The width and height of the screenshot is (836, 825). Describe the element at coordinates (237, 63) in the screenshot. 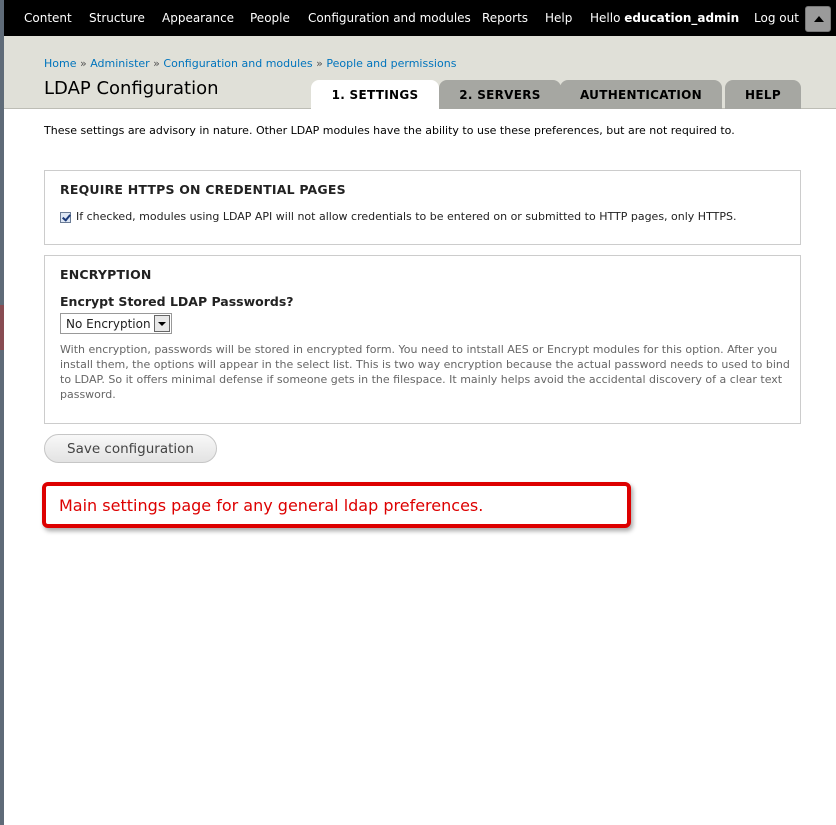

I see `breadcrumb-configuration: Configuration and modules` at that location.